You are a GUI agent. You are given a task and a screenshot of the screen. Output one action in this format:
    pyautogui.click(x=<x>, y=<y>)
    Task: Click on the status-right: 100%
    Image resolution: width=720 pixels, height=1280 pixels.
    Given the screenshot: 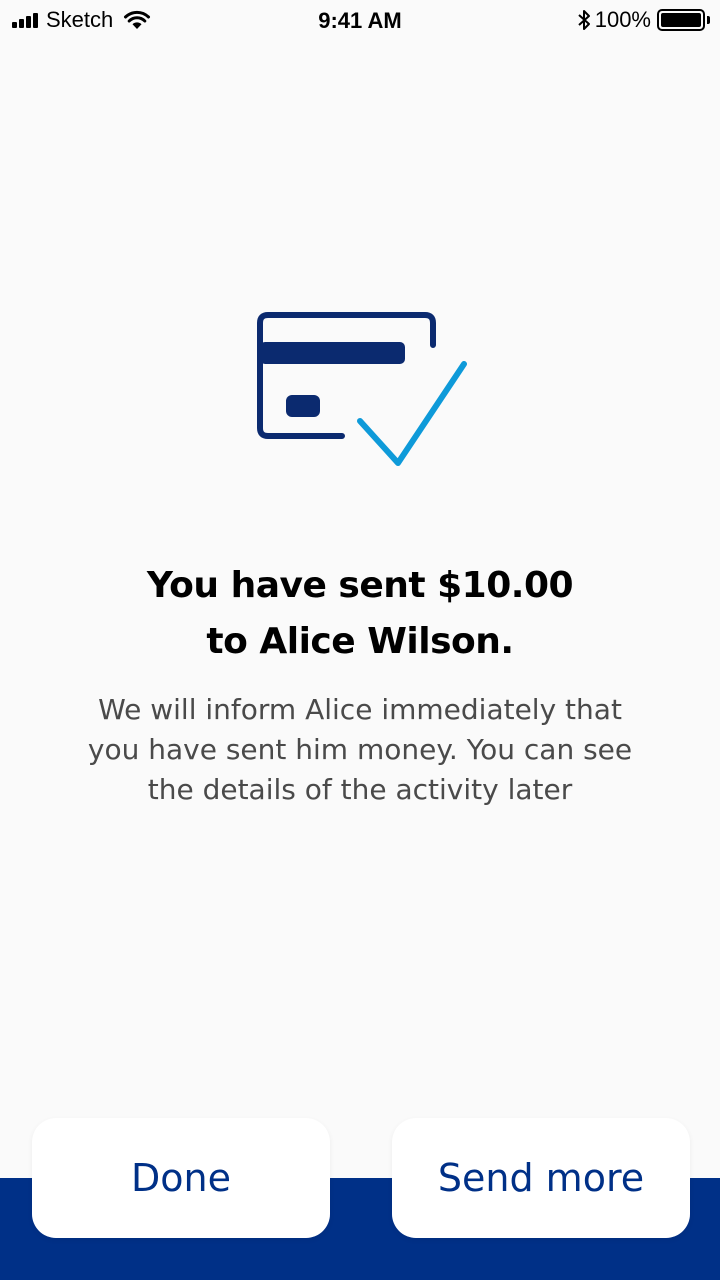 What is the action you would take?
    pyautogui.click(x=643, y=19)
    